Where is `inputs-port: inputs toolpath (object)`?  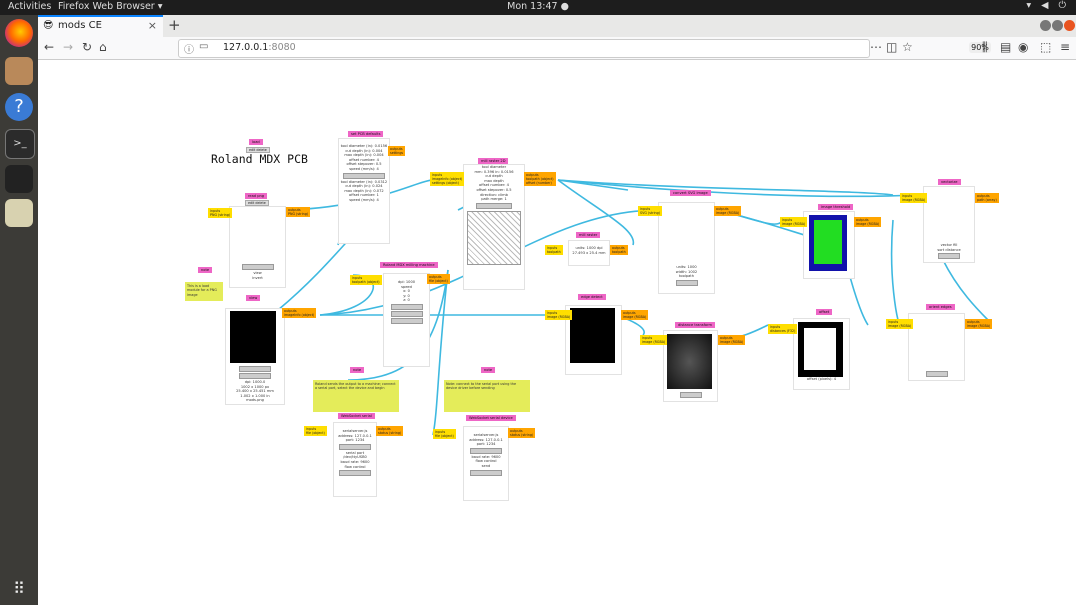
inputs-port: inputs toolpath (object) is located at coordinates (366, 280).